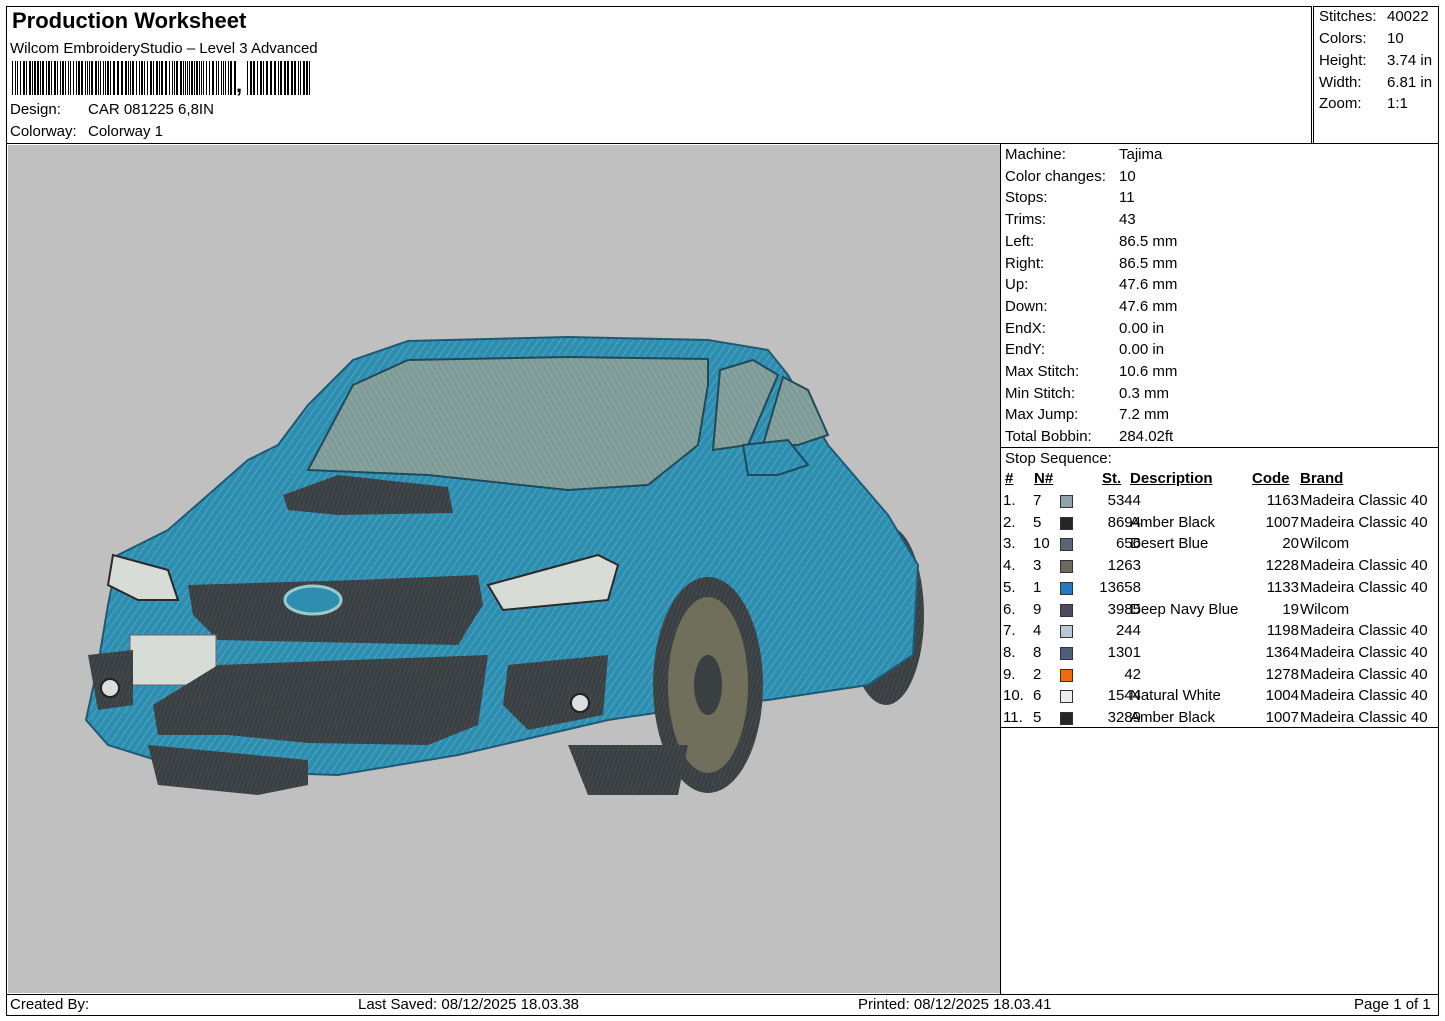  What do you see at coordinates (1410, 82) in the screenshot?
I see `stat-value: 6.81 in` at bounding box center [1410, 82].